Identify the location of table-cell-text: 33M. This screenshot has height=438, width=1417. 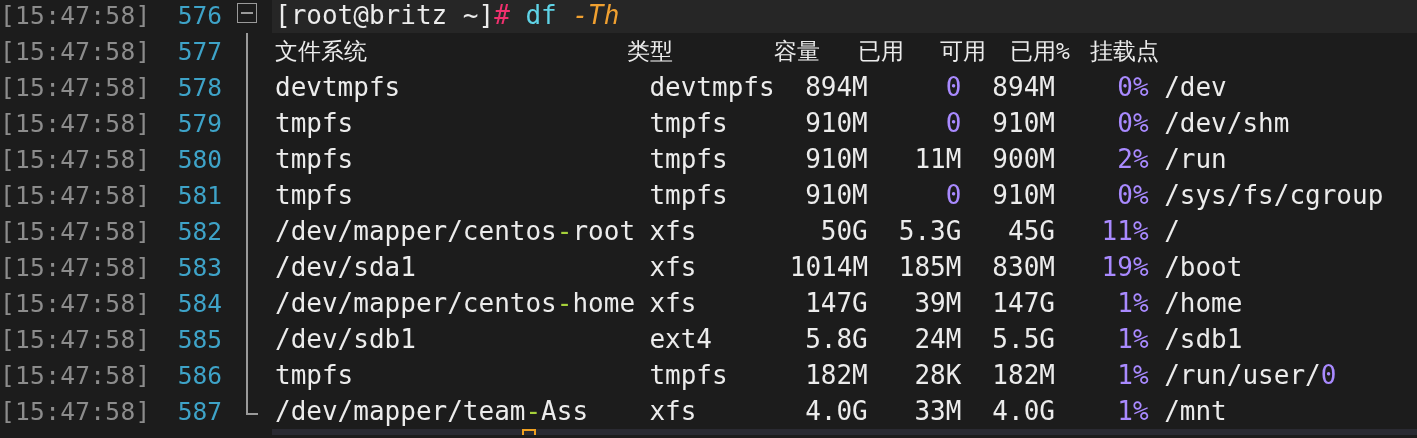
(937, 411).